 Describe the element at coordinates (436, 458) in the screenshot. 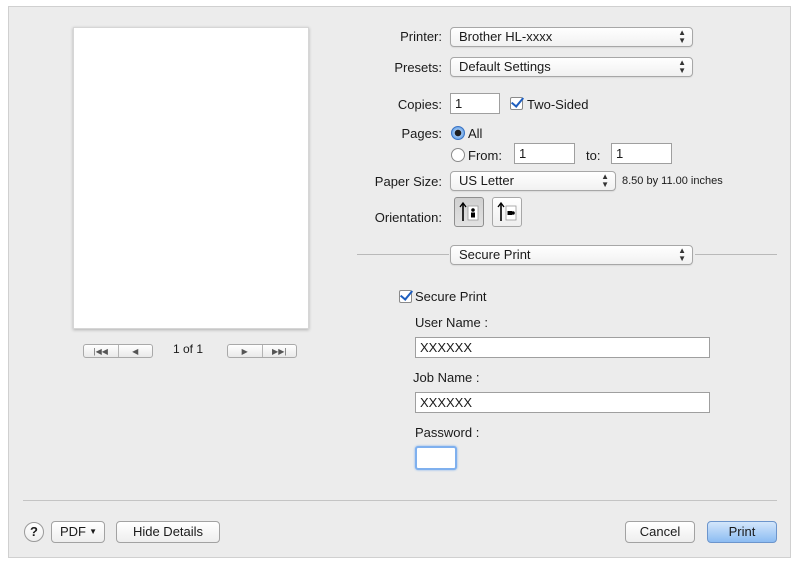

I see `password-field` at that location.